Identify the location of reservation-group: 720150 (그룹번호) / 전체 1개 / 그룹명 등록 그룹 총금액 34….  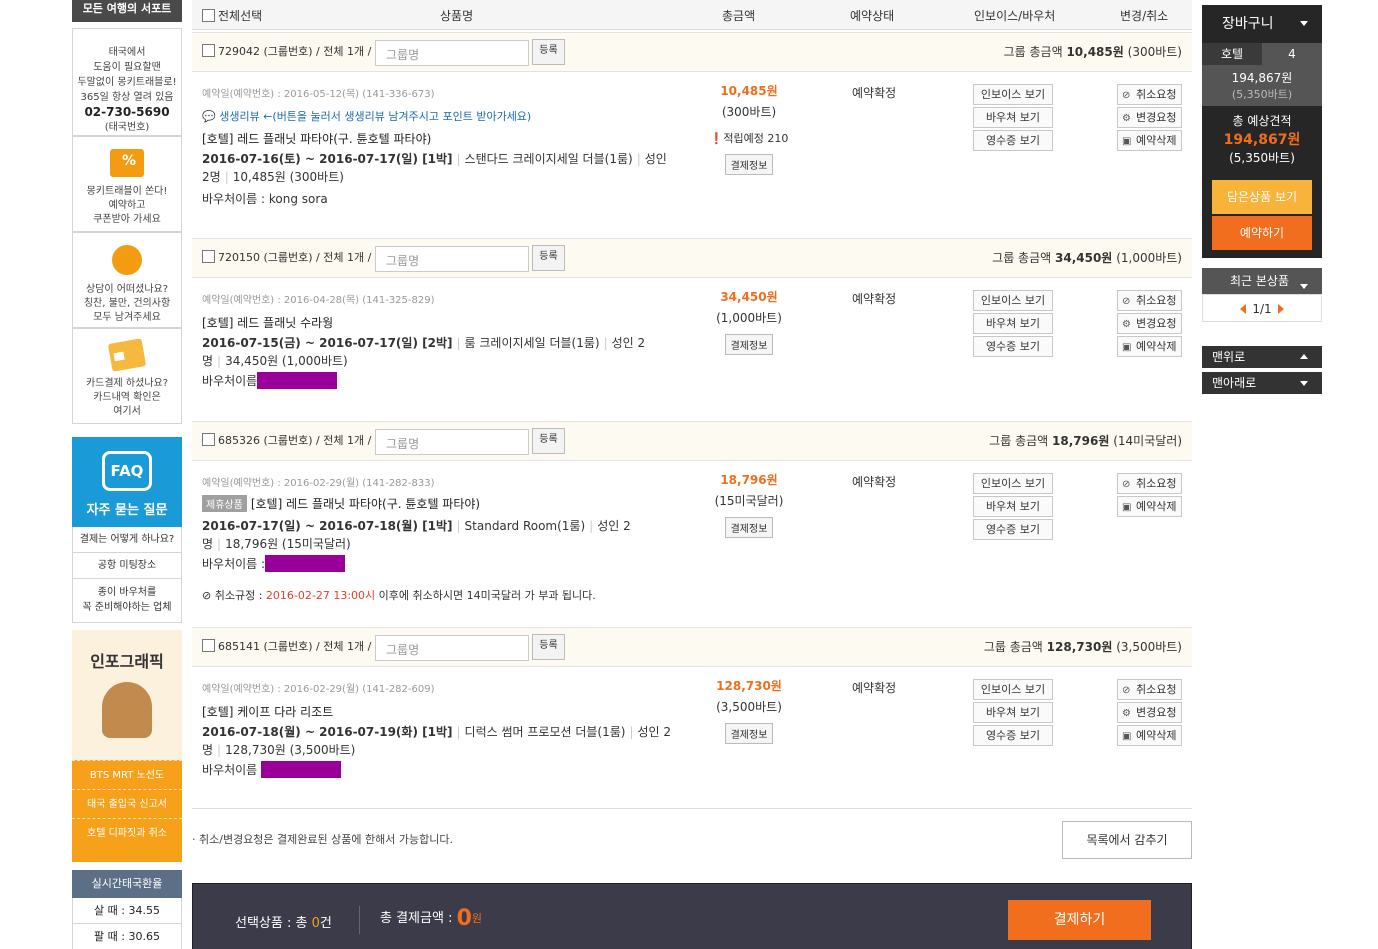
(692, 329).